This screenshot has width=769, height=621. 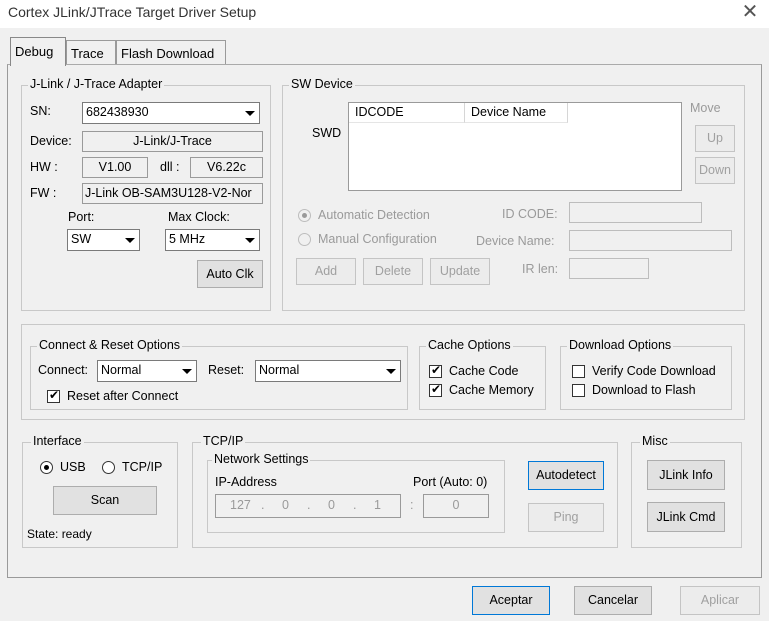 What do you see at coordinates (81, 217) in the screenshot?
I see `port-label: Port:` at bounding box center [81, 217].